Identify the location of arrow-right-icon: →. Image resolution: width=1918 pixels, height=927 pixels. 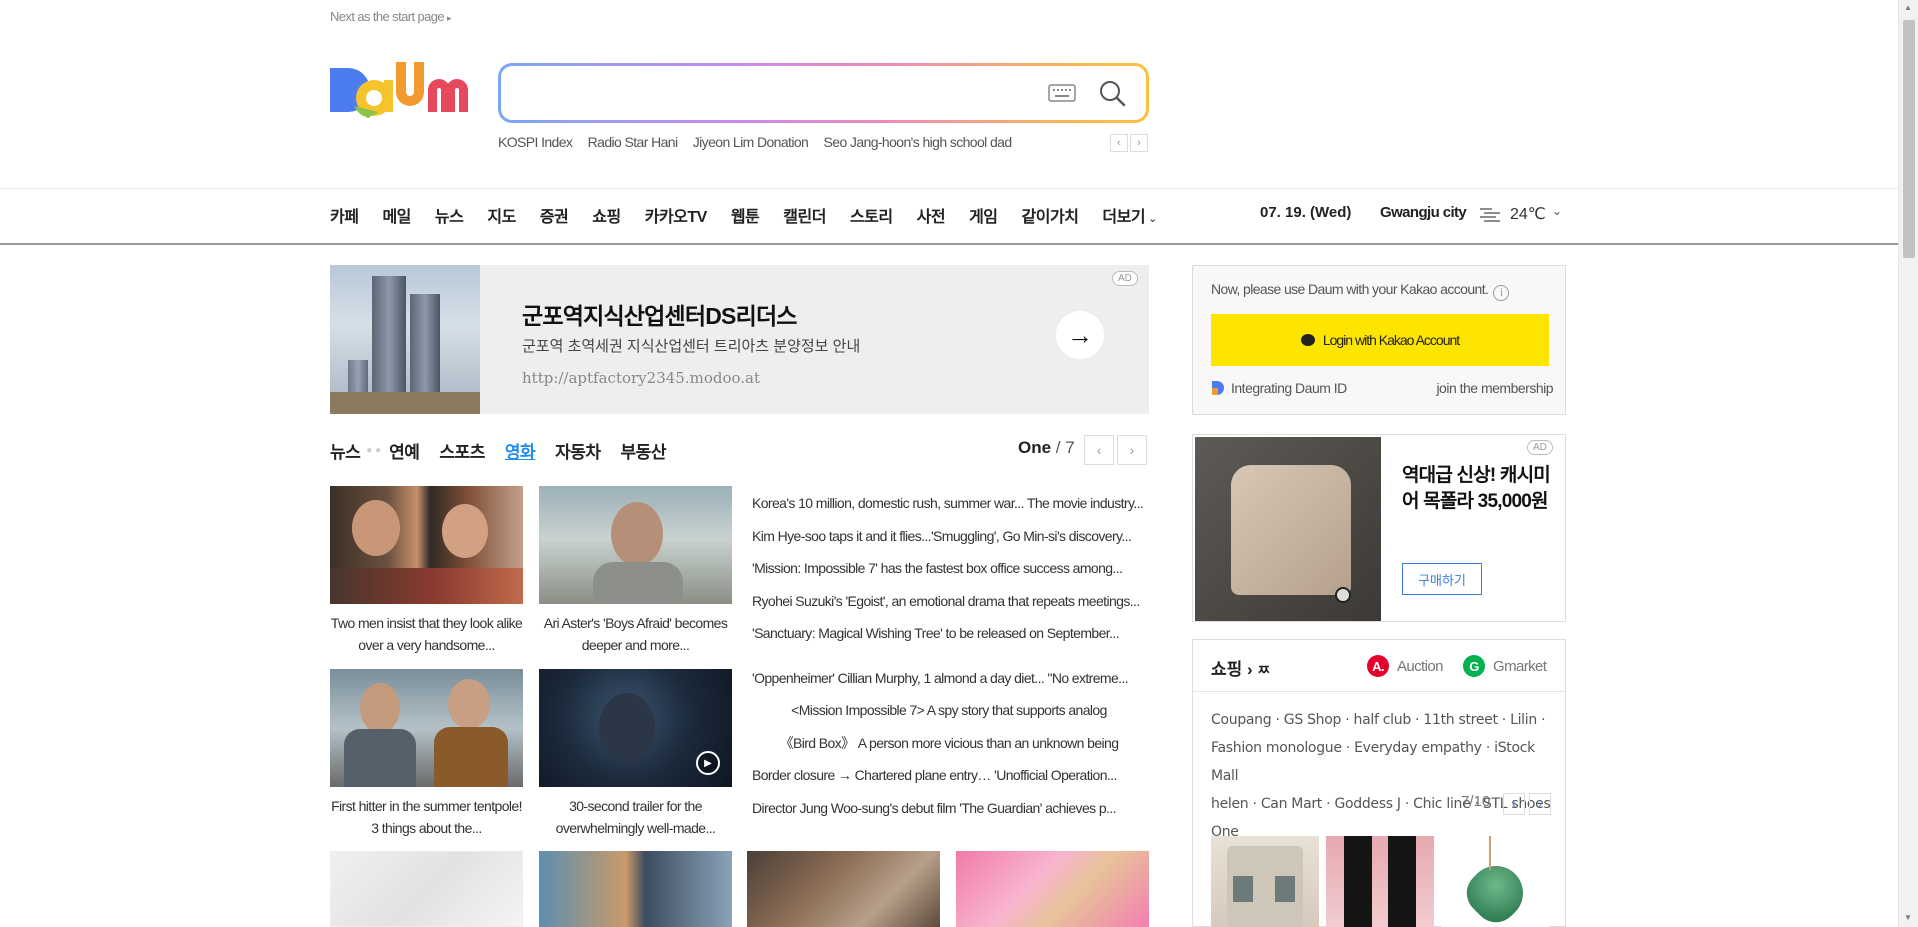
(1080, 335).